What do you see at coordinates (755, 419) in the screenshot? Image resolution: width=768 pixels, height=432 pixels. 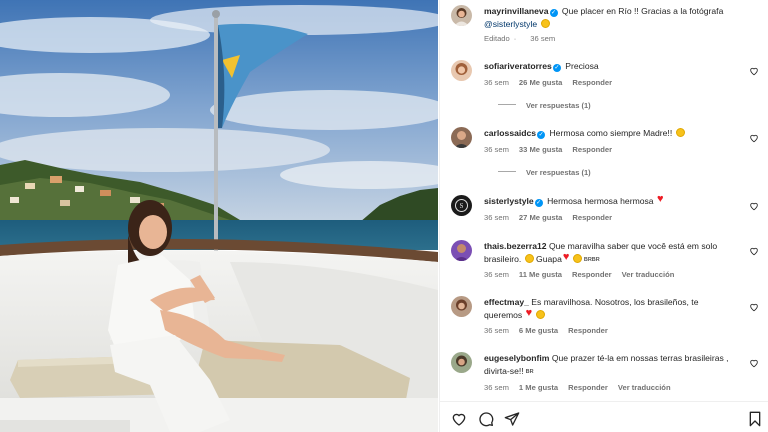 I see `bookmark-icon` at bounding box center [755, 419].